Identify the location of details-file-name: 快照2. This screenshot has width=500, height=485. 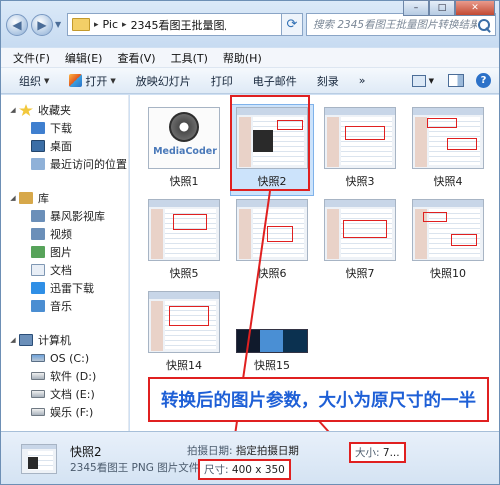
(86, 452).